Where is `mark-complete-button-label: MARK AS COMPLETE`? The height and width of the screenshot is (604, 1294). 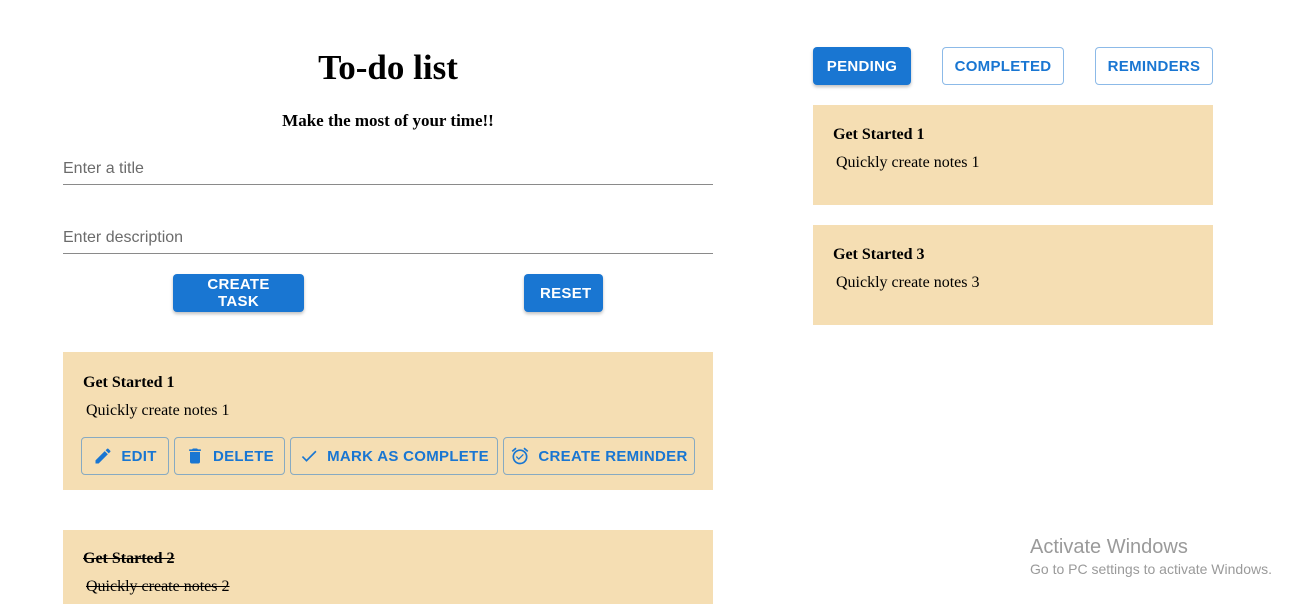 mark-complete-button-label: MARK AS COMPLETE is located at coordinates (408, 456).